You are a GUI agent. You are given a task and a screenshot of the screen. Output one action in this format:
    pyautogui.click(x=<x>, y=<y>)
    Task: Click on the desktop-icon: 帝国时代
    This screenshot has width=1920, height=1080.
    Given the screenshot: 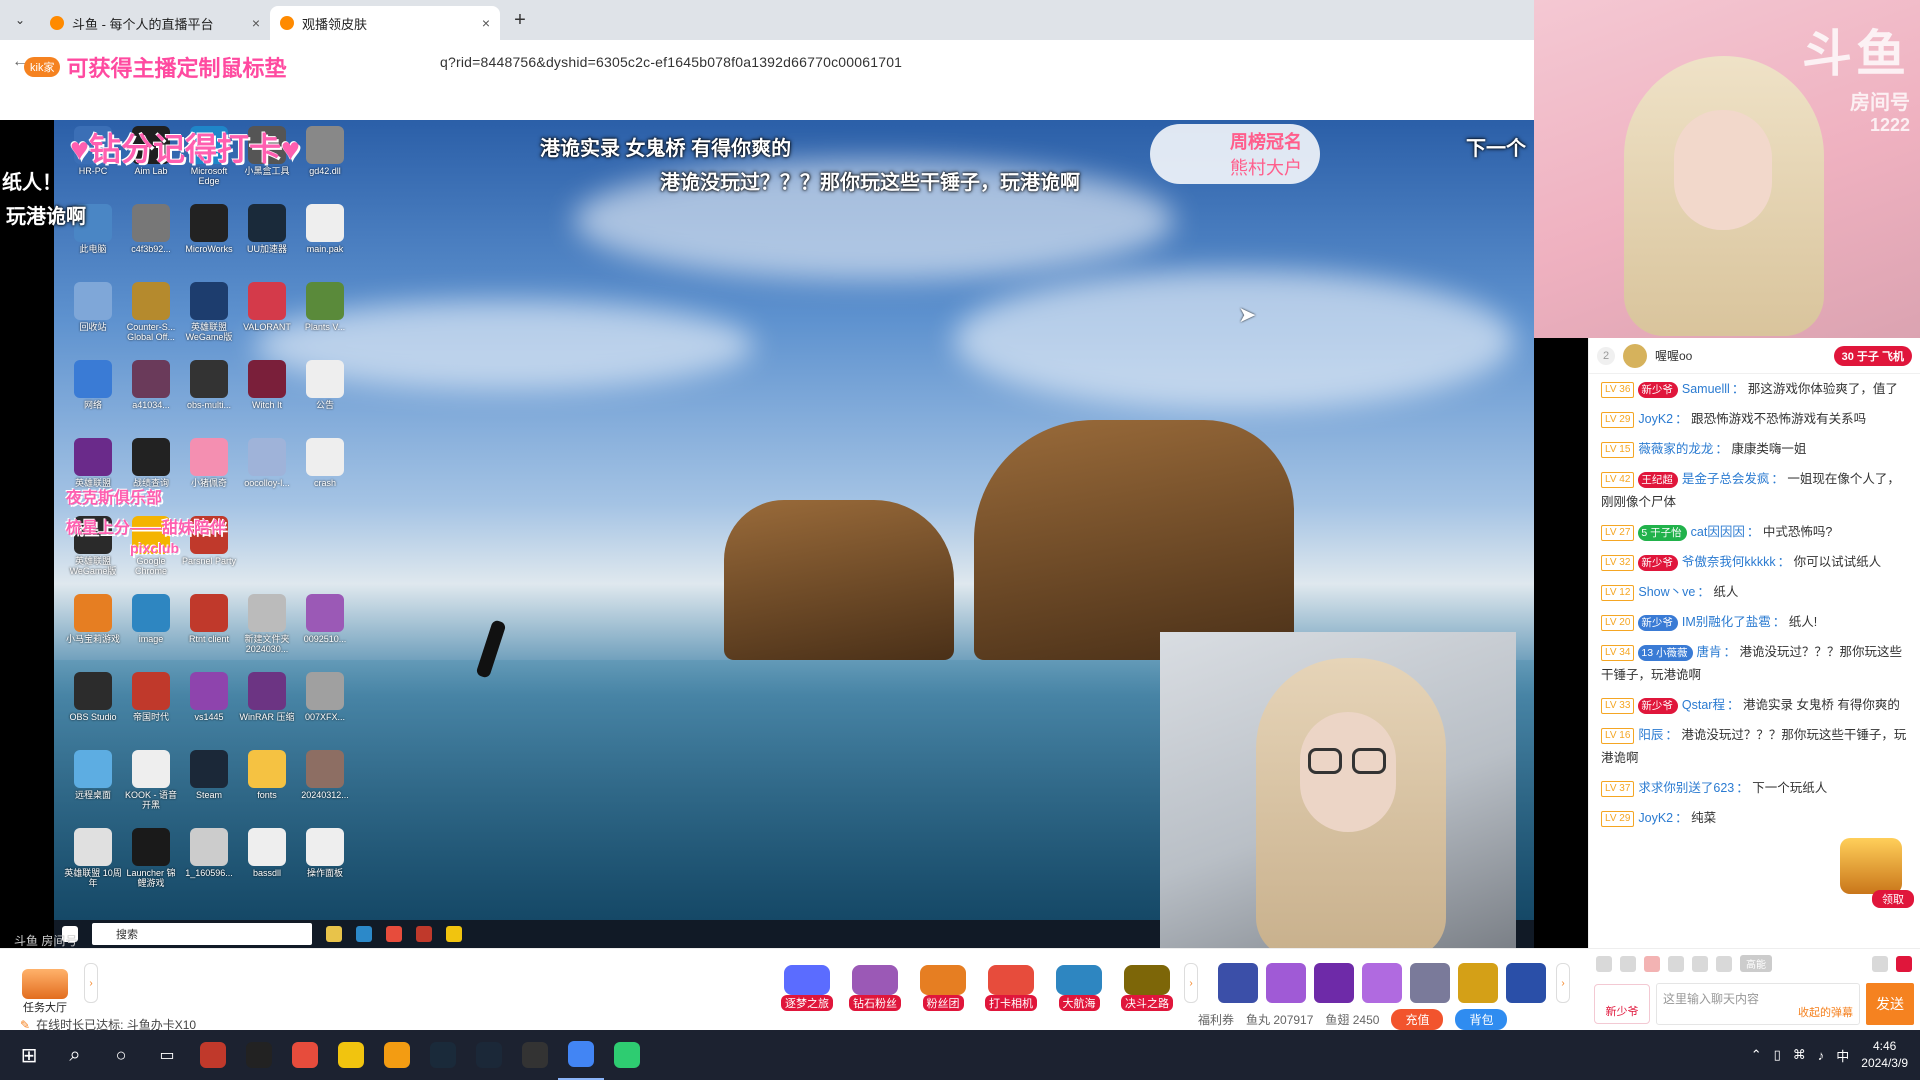 What is the action you would take?
    pyautogui.click(x=151, y=711)
    